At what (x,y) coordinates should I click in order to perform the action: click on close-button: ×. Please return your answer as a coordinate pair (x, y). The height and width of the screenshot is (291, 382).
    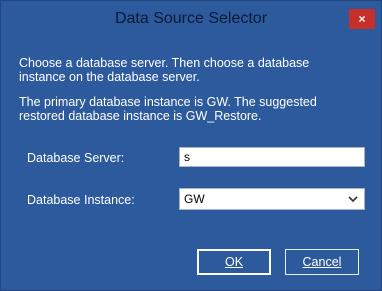
    Looking at the image, I should click on (362, 19).